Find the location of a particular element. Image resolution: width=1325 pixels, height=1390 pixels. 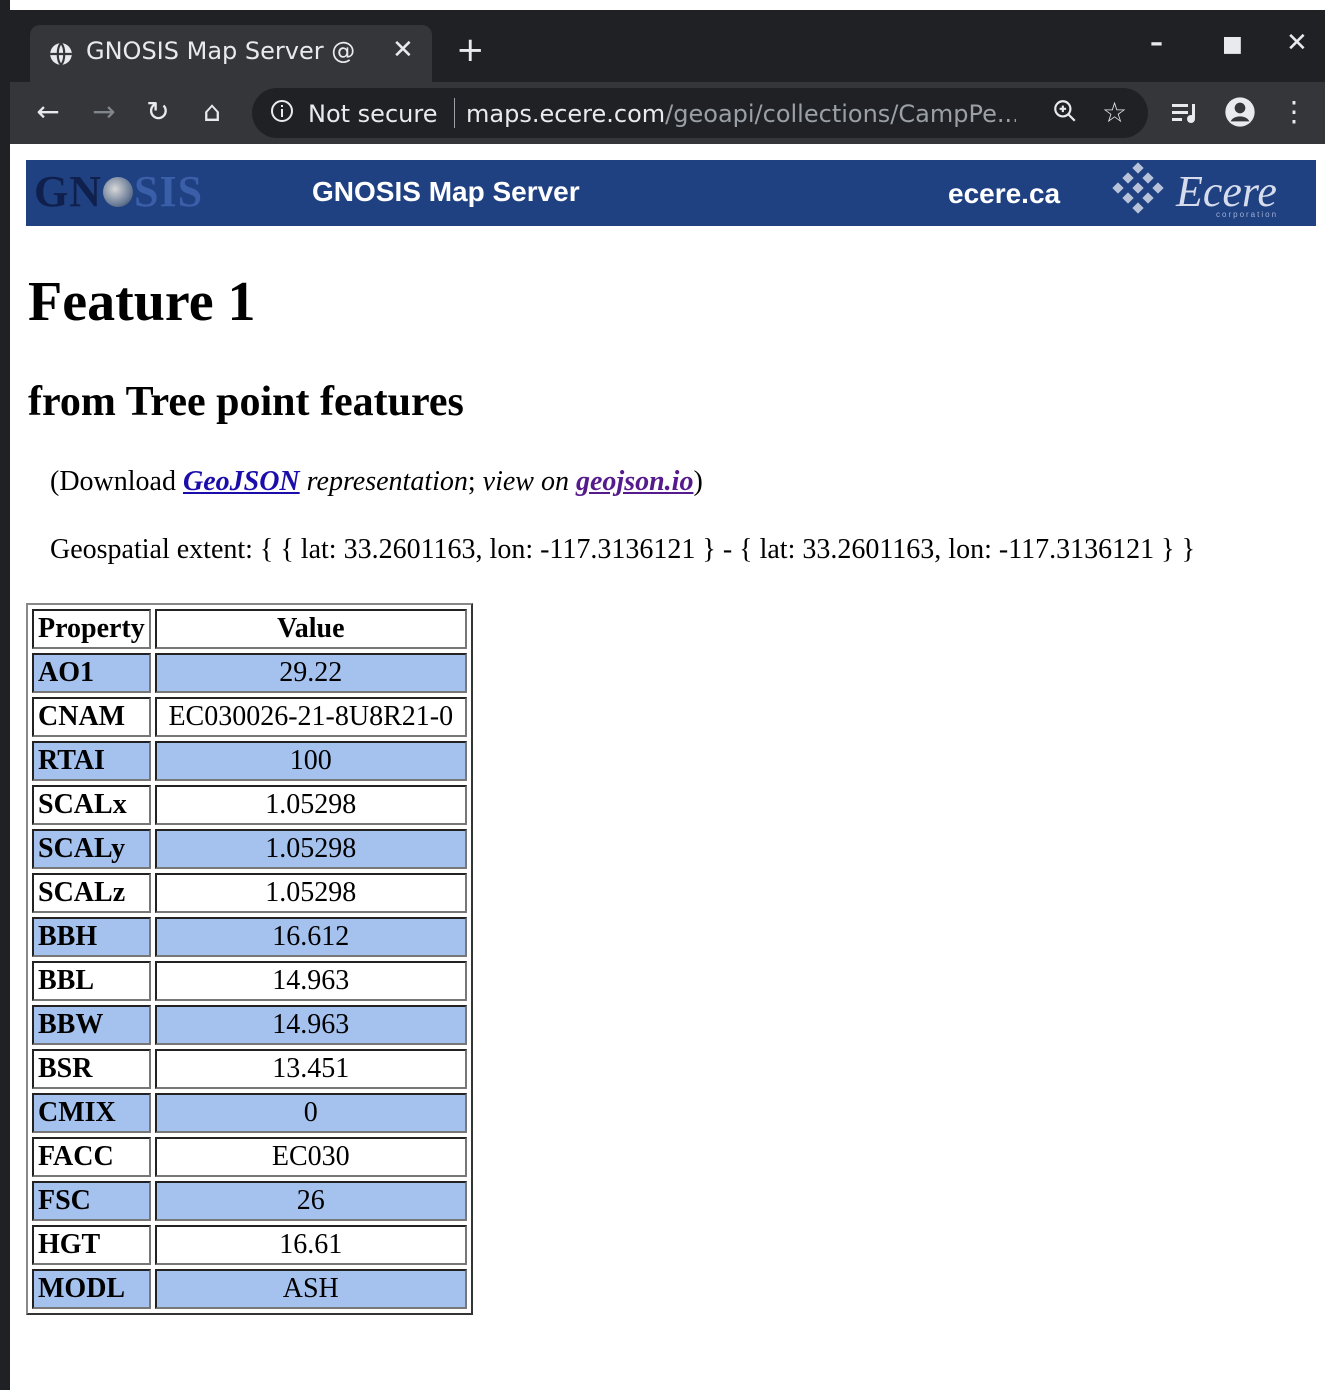

property-value-cell: EC030026-21-8U8R21-0 is located at coordinates (310, 717).